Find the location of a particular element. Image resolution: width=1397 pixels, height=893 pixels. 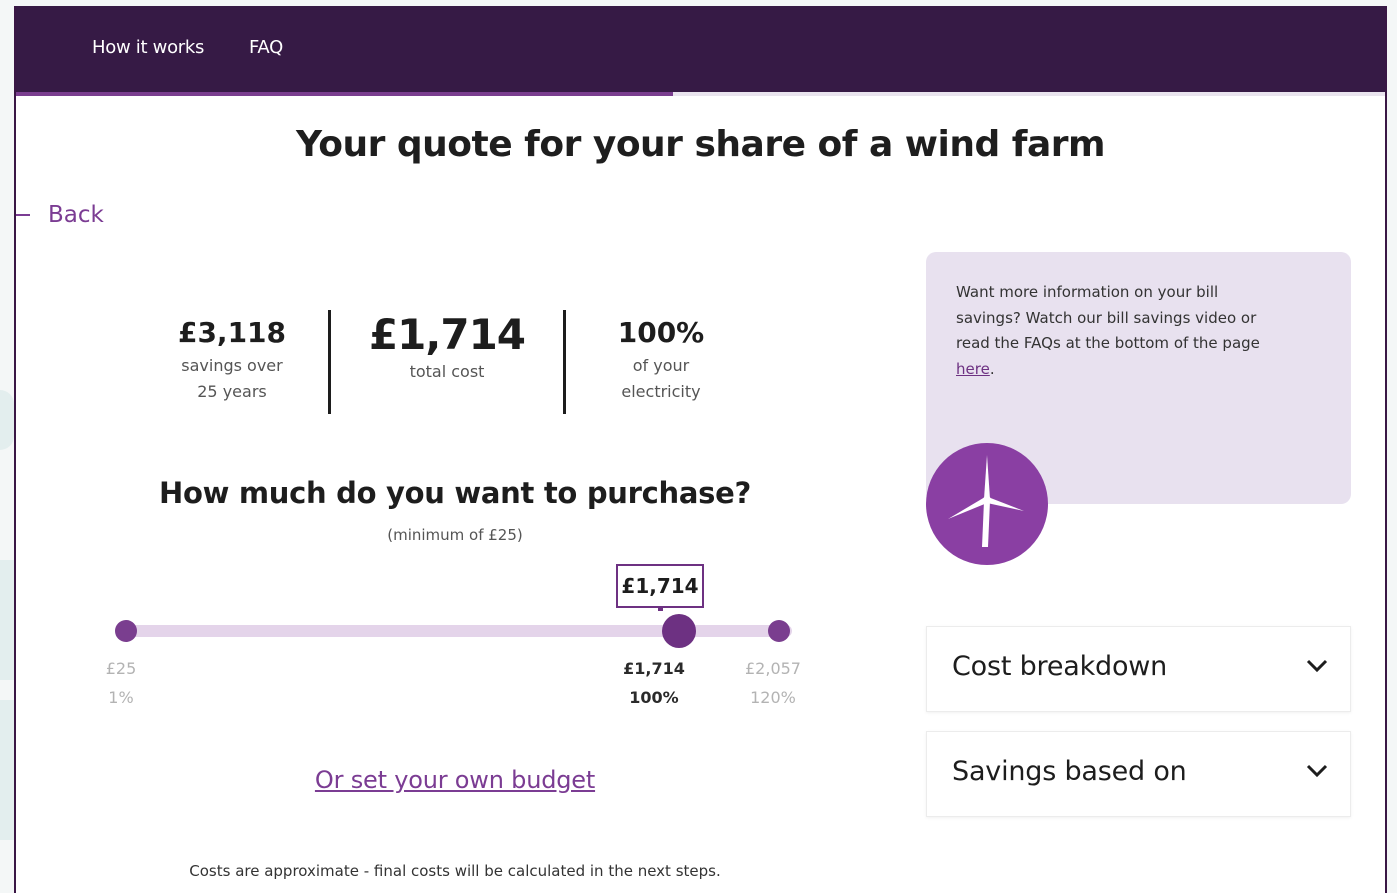

wind-turbine-icon is located at coordinates (987, 504).